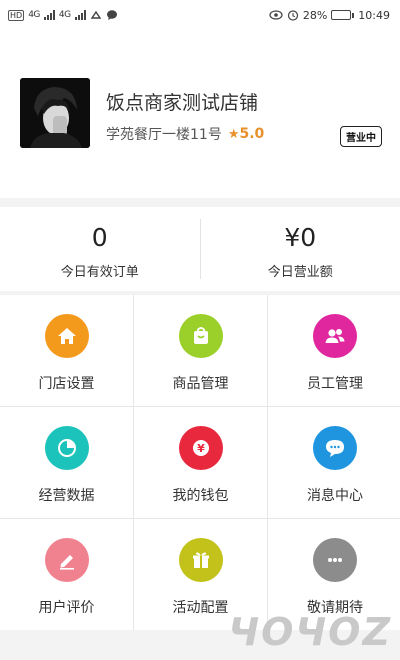 The height and width of the screenshot is (660, 400). Describe the element at coordinates (252, 134) in the screenshot. I see `store-rating: 5.0` at that location.